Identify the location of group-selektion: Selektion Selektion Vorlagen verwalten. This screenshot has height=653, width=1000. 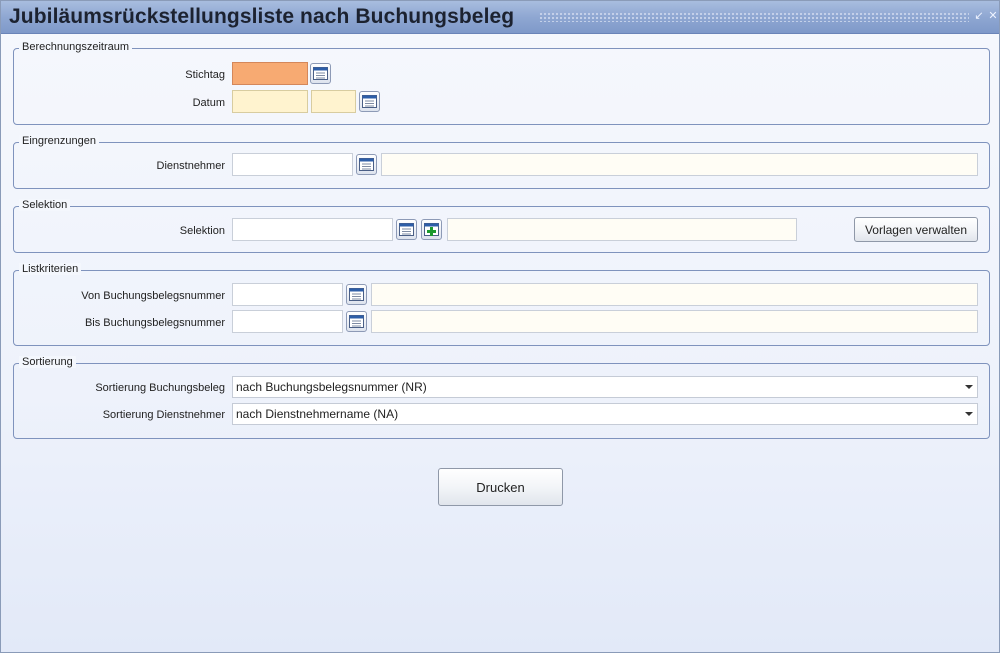
(501, 226).